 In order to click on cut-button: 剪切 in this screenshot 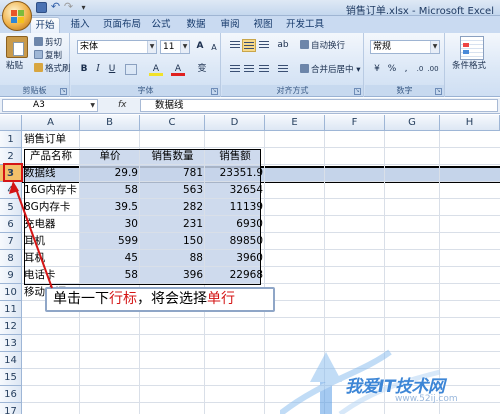, I will do `click(48, 43)`.